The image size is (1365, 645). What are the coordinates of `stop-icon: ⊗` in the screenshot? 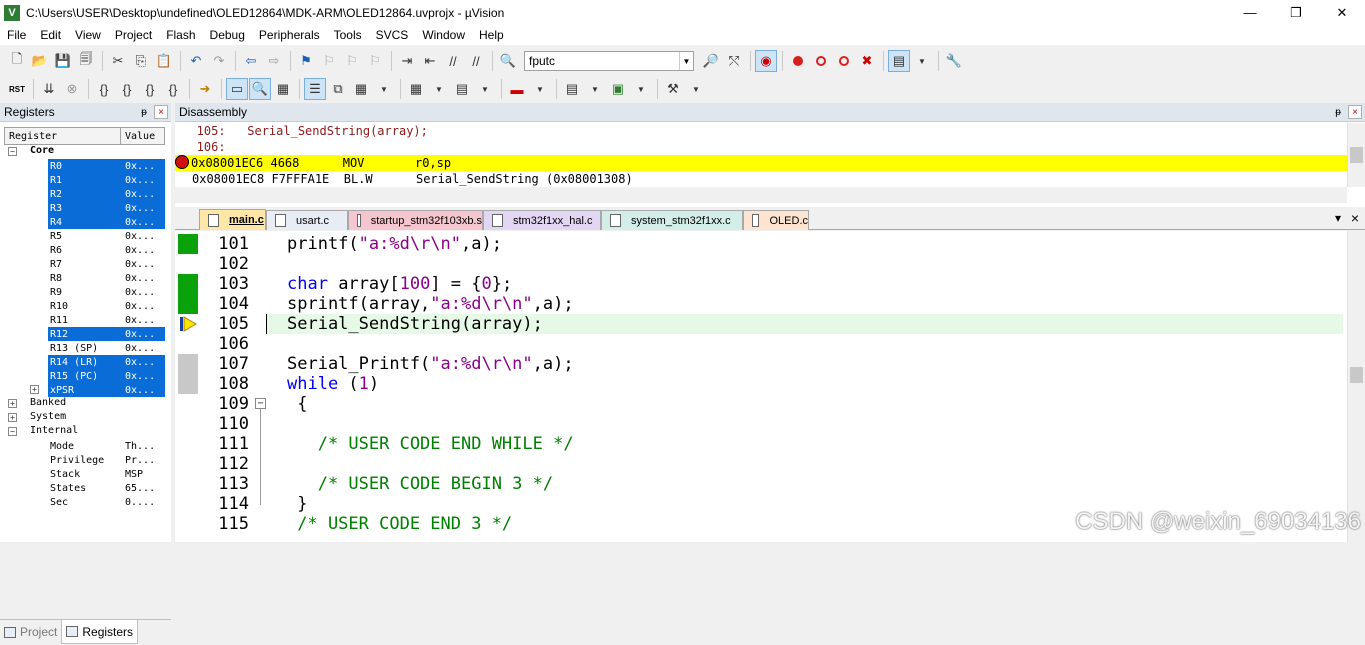 It's located at (72, 89).